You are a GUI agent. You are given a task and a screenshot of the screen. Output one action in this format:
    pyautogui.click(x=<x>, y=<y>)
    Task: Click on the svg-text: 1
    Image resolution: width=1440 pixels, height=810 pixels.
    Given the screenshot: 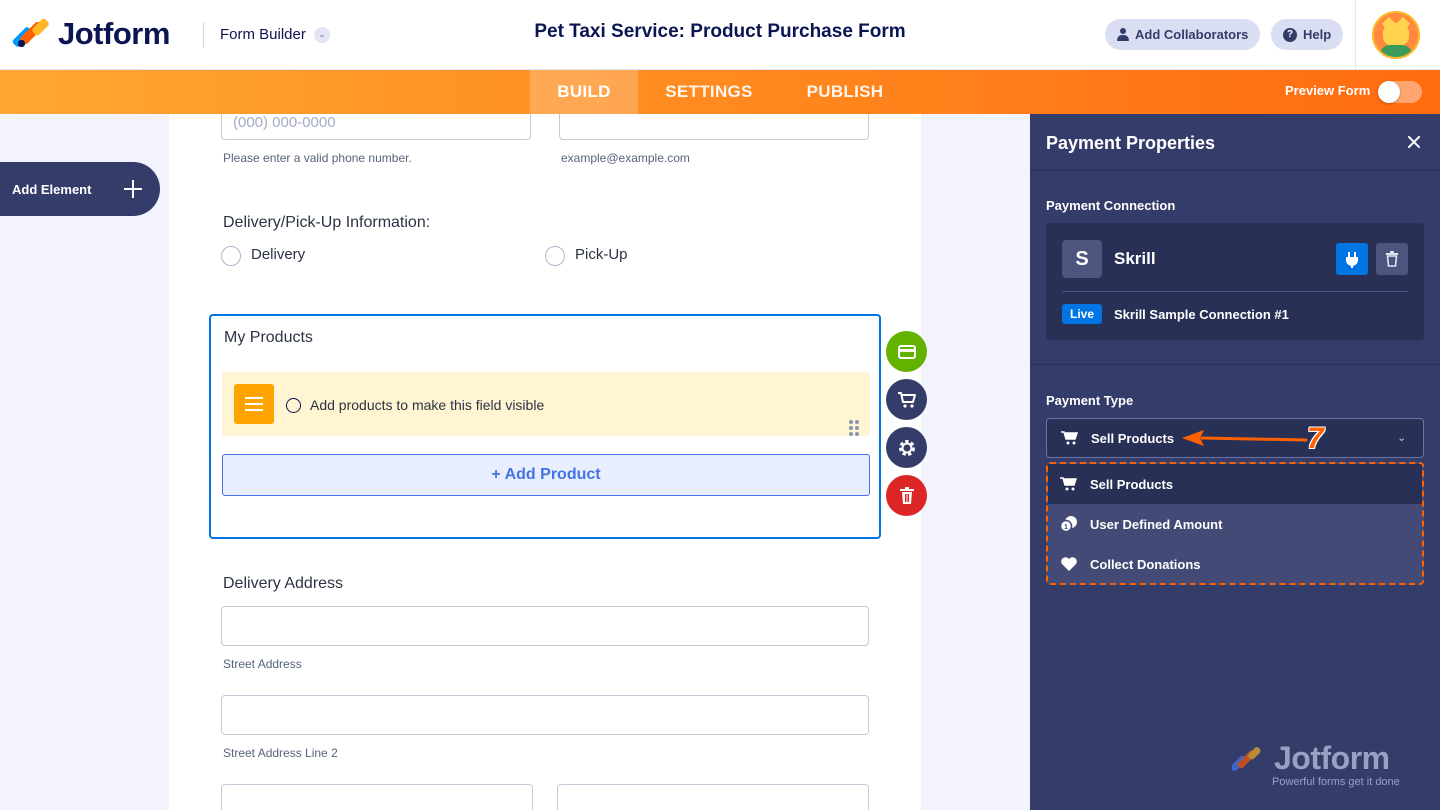 What is the action you would take?
    pyautogui.click(x=1066, y=527)
    